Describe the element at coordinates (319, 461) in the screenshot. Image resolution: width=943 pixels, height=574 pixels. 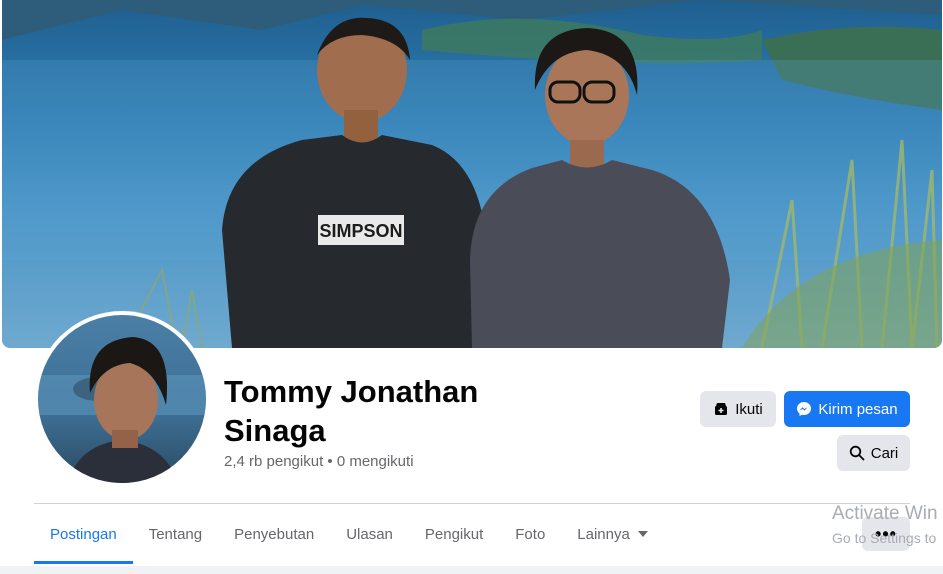
I see `follower-stats: 2,4 rb pengikut • 0 mengikuti` at that location.